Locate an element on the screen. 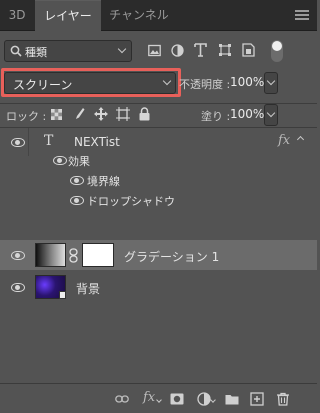  layer-filter-dropdown: 種類 is located at coordinates (68, 51).